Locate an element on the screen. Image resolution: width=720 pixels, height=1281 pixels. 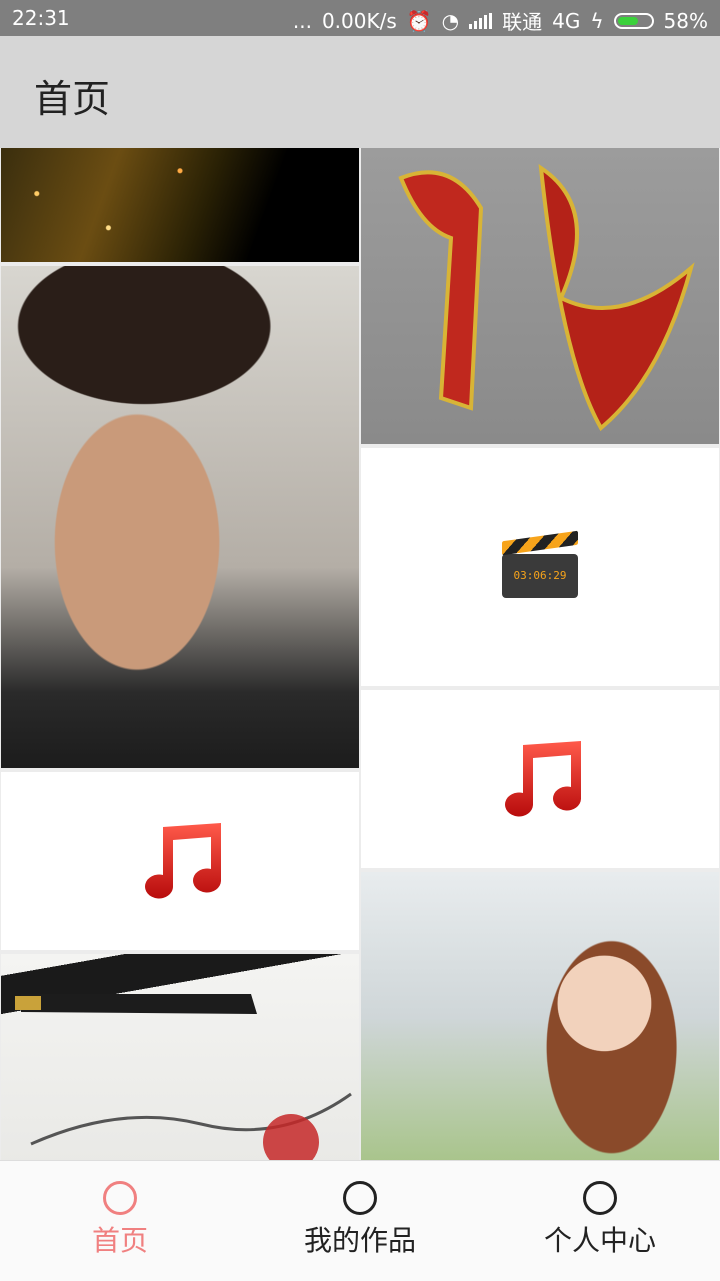
network-speed: 0.00K/s is located at coordinates (359, 20).